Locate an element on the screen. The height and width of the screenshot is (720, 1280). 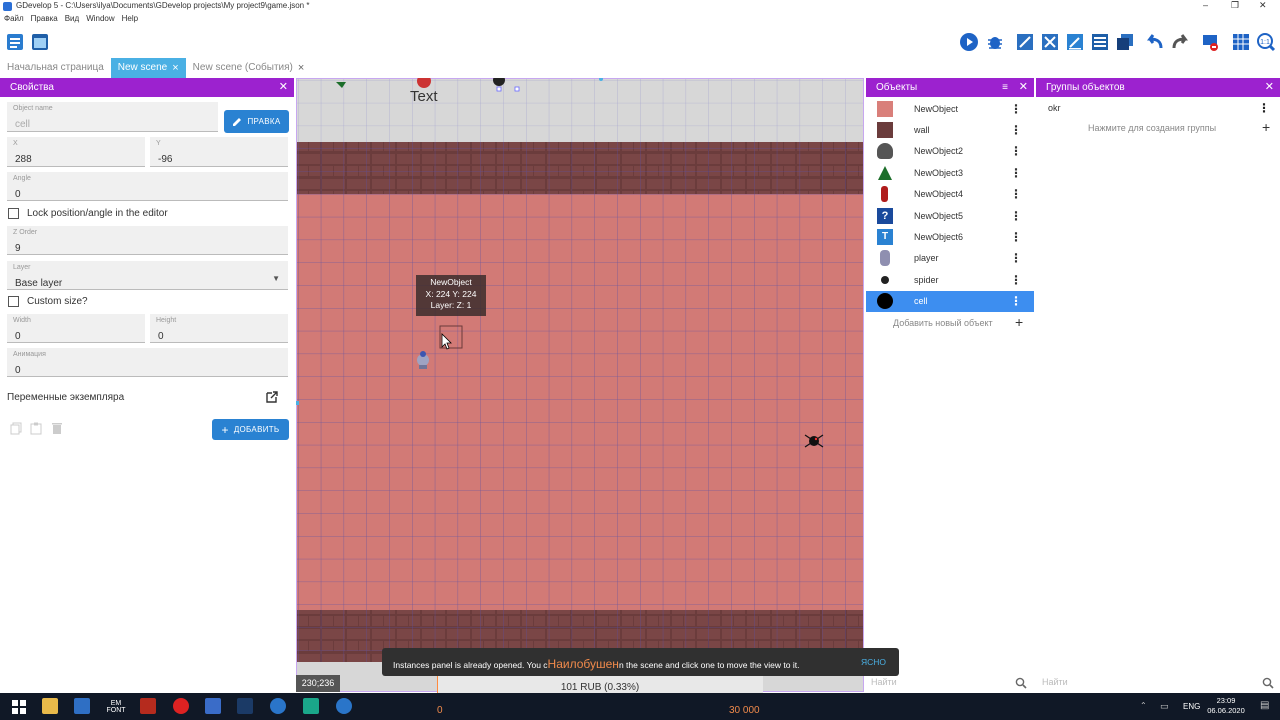
text-object-instance: Text is located at coordinates (424, 96).